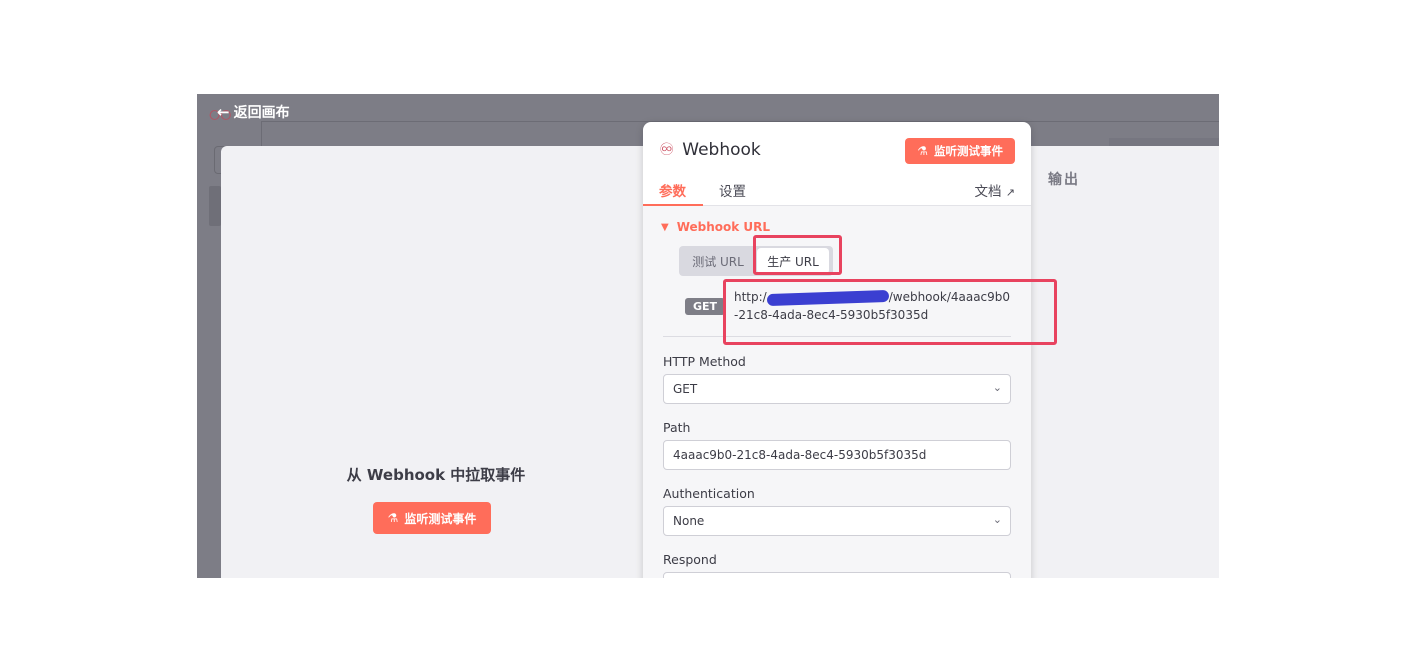 The width and height of the screenshot is (1416, 672). I want to click on panel-tabs: 参数 设置 文档 ↗, so click(837, 191).